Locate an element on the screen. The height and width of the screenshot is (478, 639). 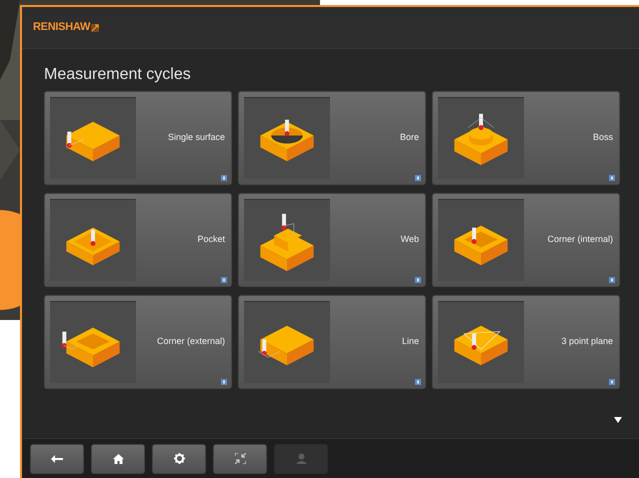
settings-icon is located at coordinates (179, 458).